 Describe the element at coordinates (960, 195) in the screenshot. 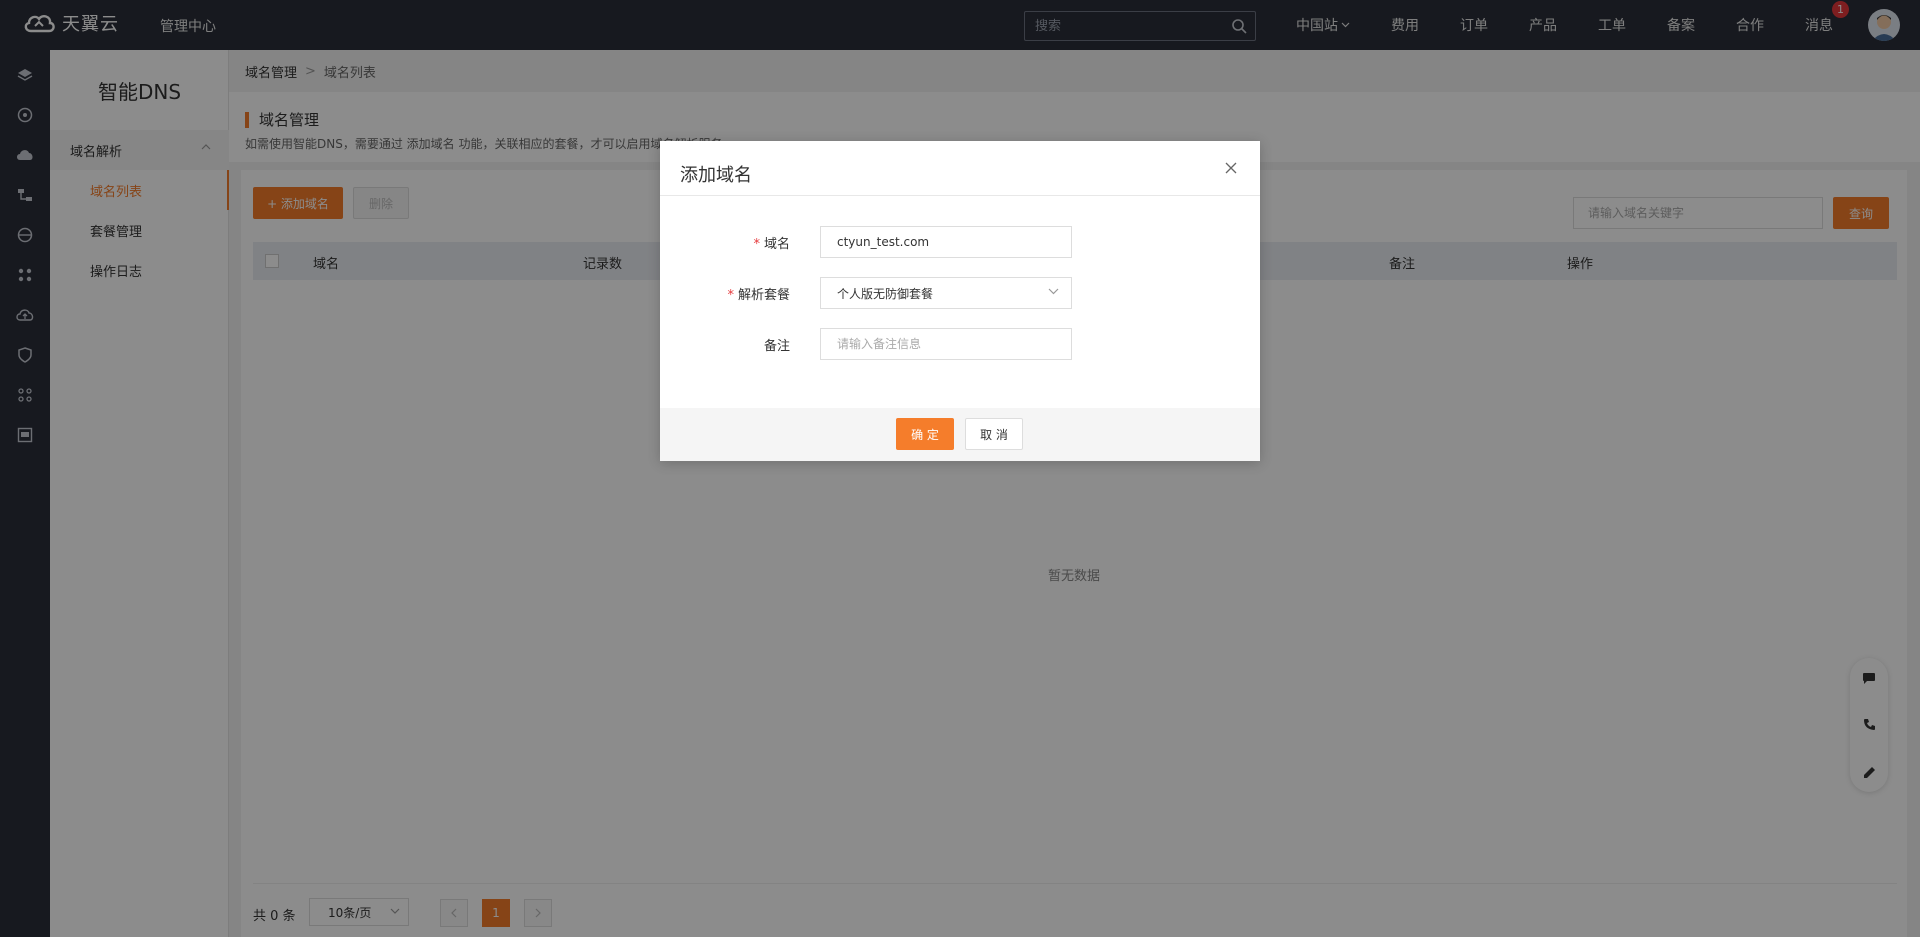

I see `dialog-divider` at that location.